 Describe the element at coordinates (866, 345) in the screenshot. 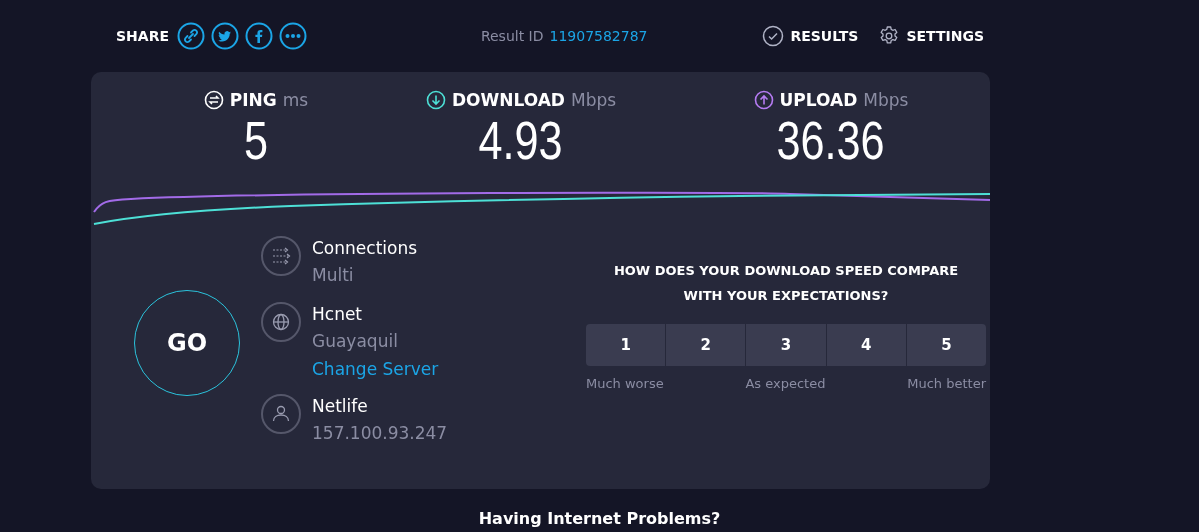

I see `rating-option: 4` at that location.